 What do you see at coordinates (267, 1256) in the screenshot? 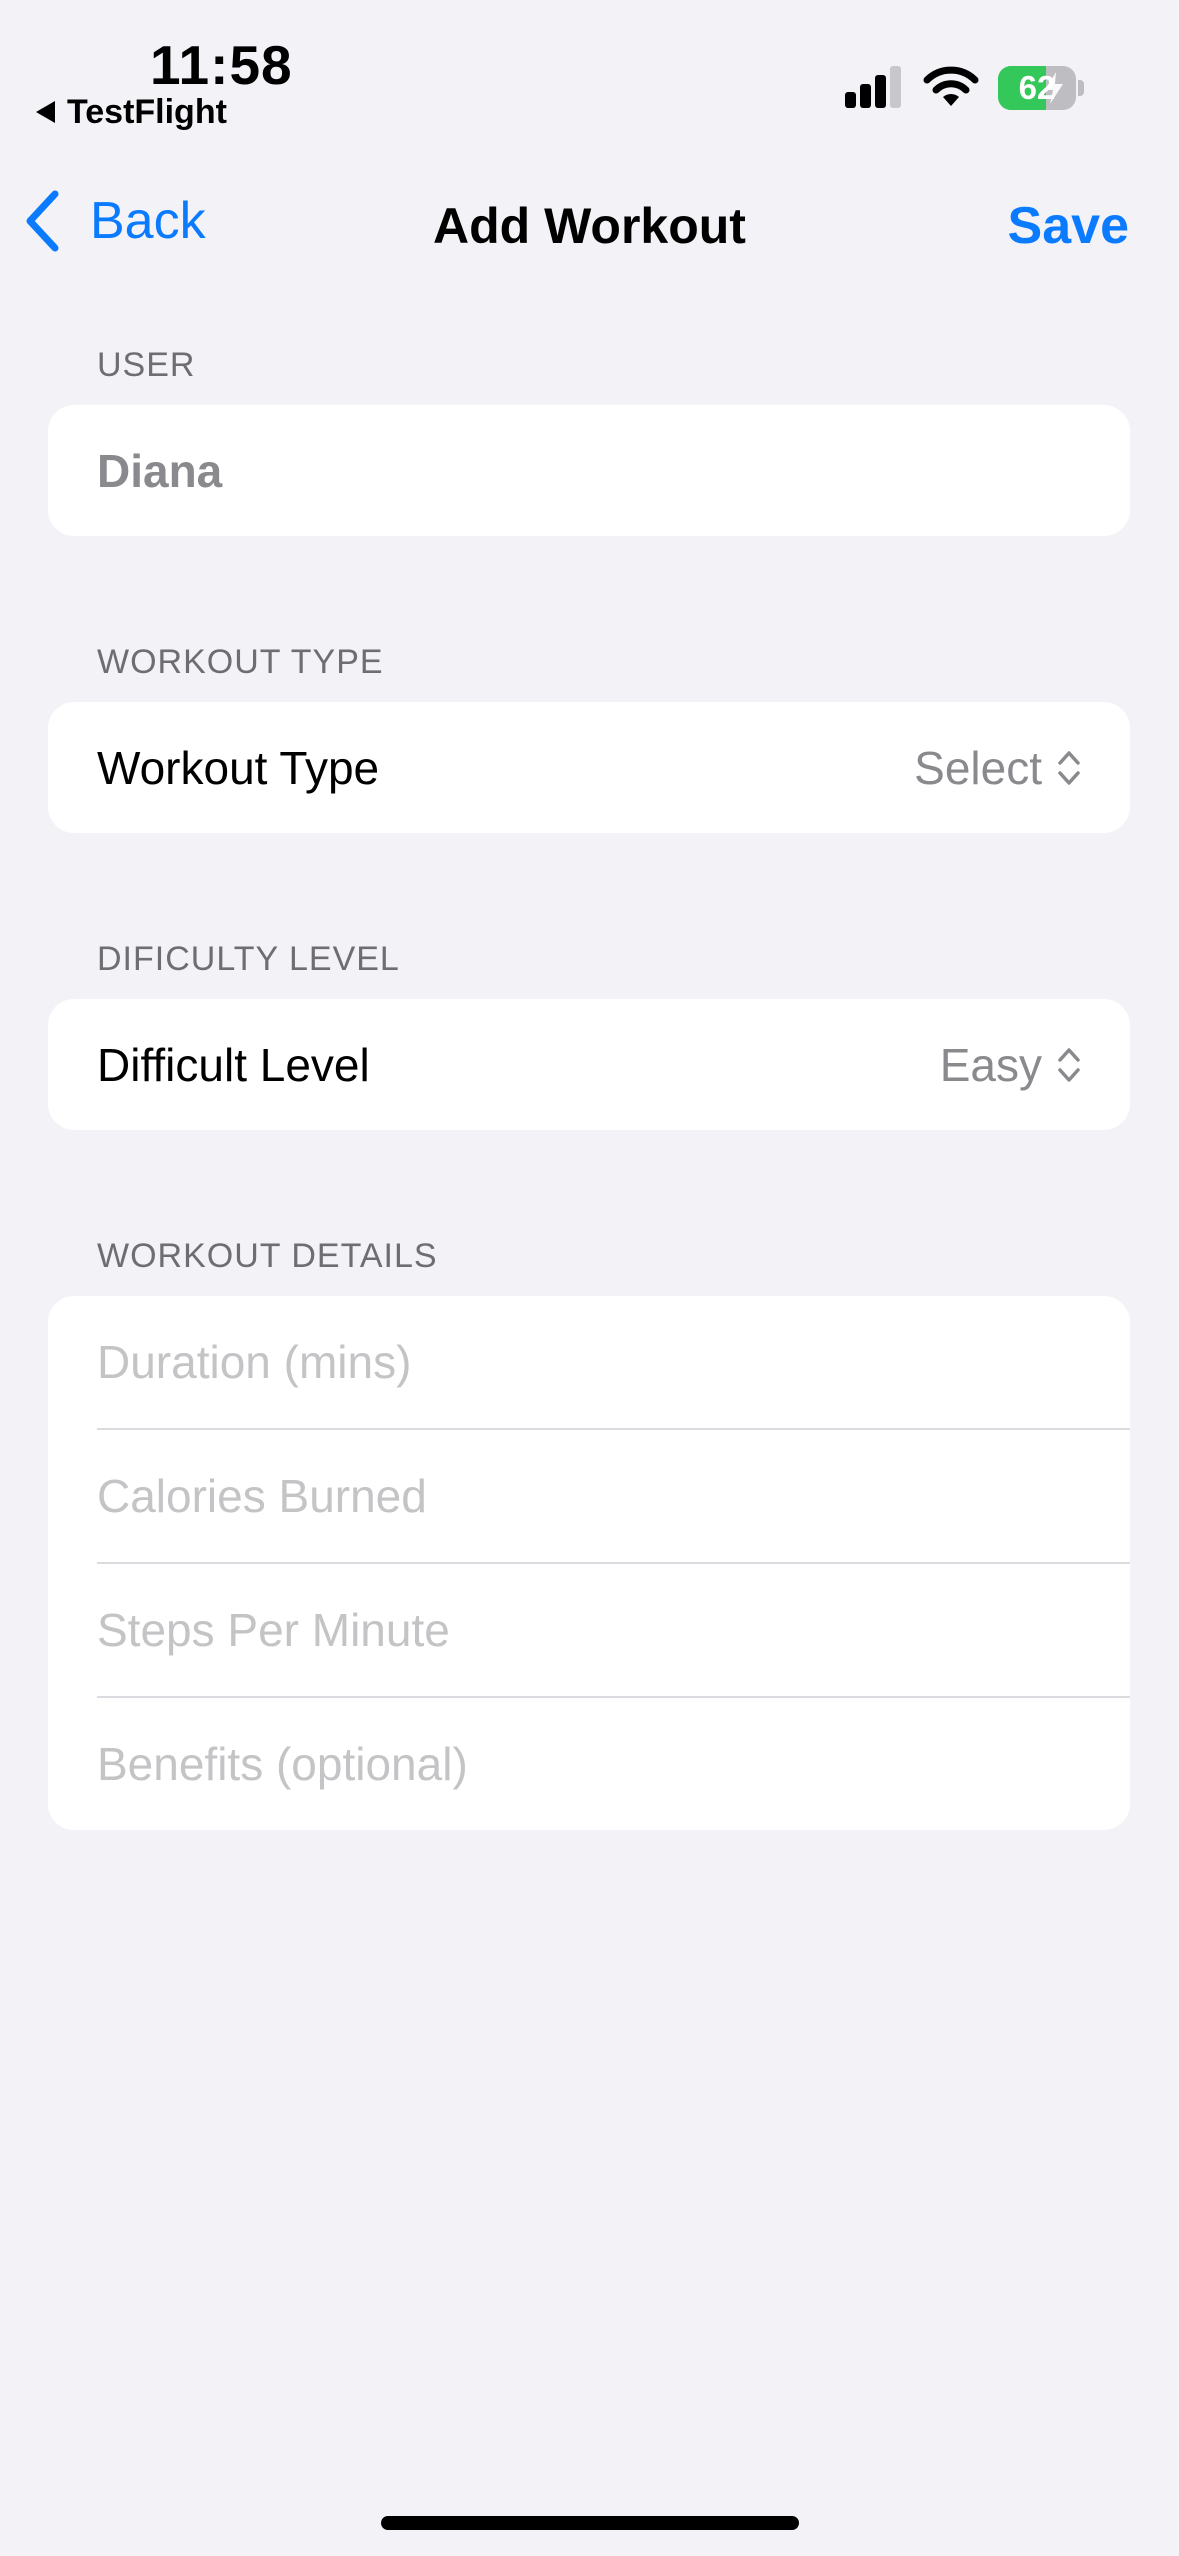
I see `workout-details-section-header: WORKOUT DETAILS` at bounding box center [267, 1256].